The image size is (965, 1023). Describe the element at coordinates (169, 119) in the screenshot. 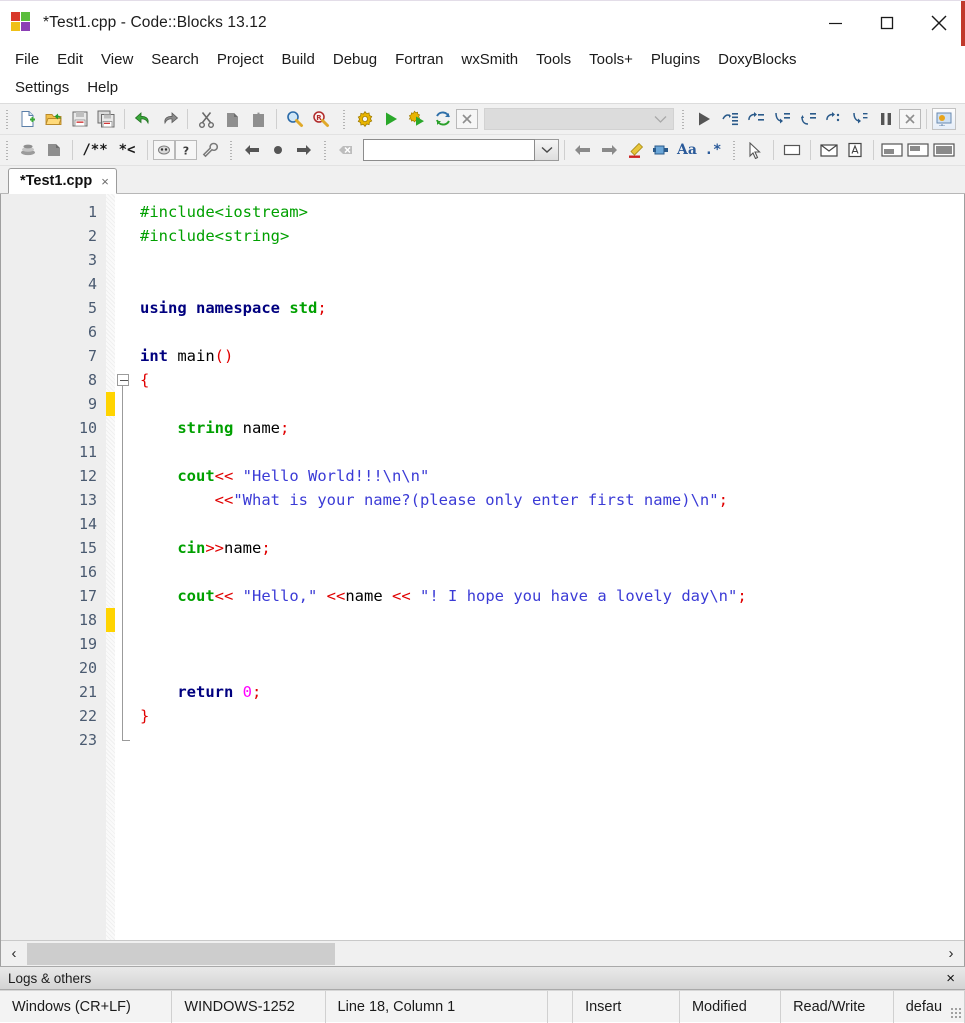

I see `redo-icon` at that location.